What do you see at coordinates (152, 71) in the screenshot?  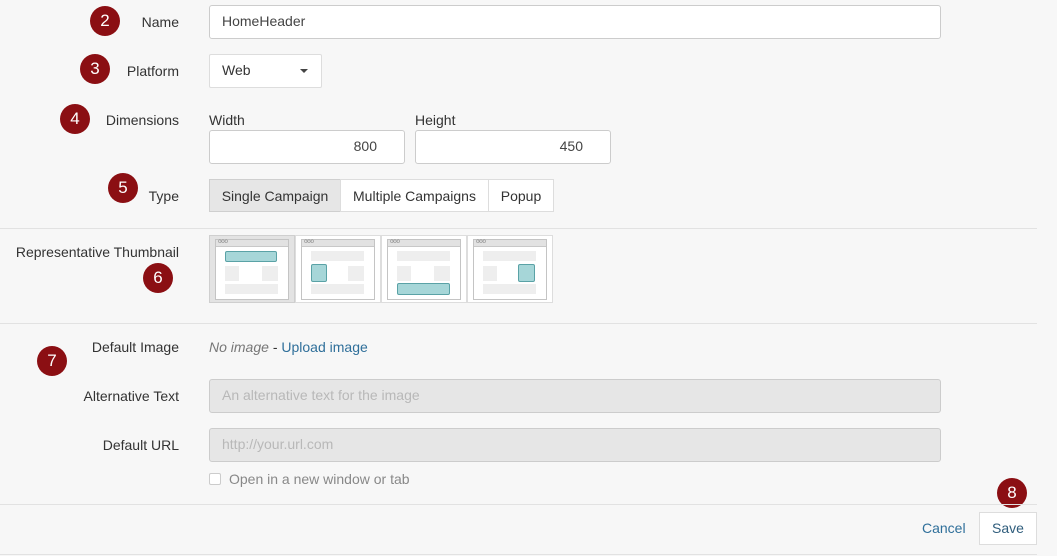 I see `platform-label: Platform` at bounding box center [152, 71].